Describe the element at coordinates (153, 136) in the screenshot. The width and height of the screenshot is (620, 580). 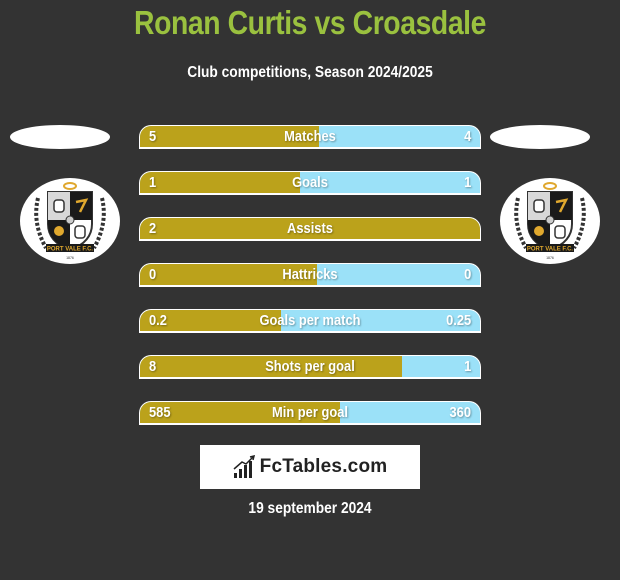
I see `left-value: 5` at that location.